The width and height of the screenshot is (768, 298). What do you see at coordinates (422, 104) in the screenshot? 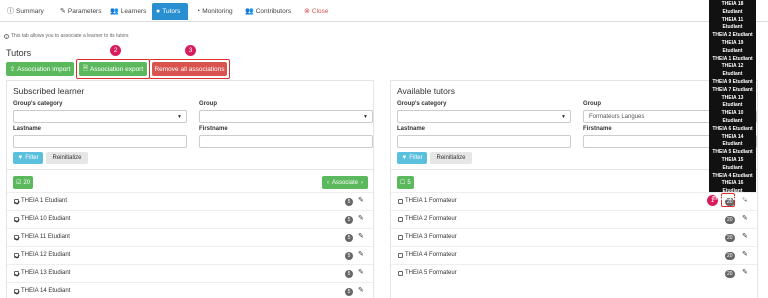
I see `group-category-label: Group's category` at bounding box center [422, 104].